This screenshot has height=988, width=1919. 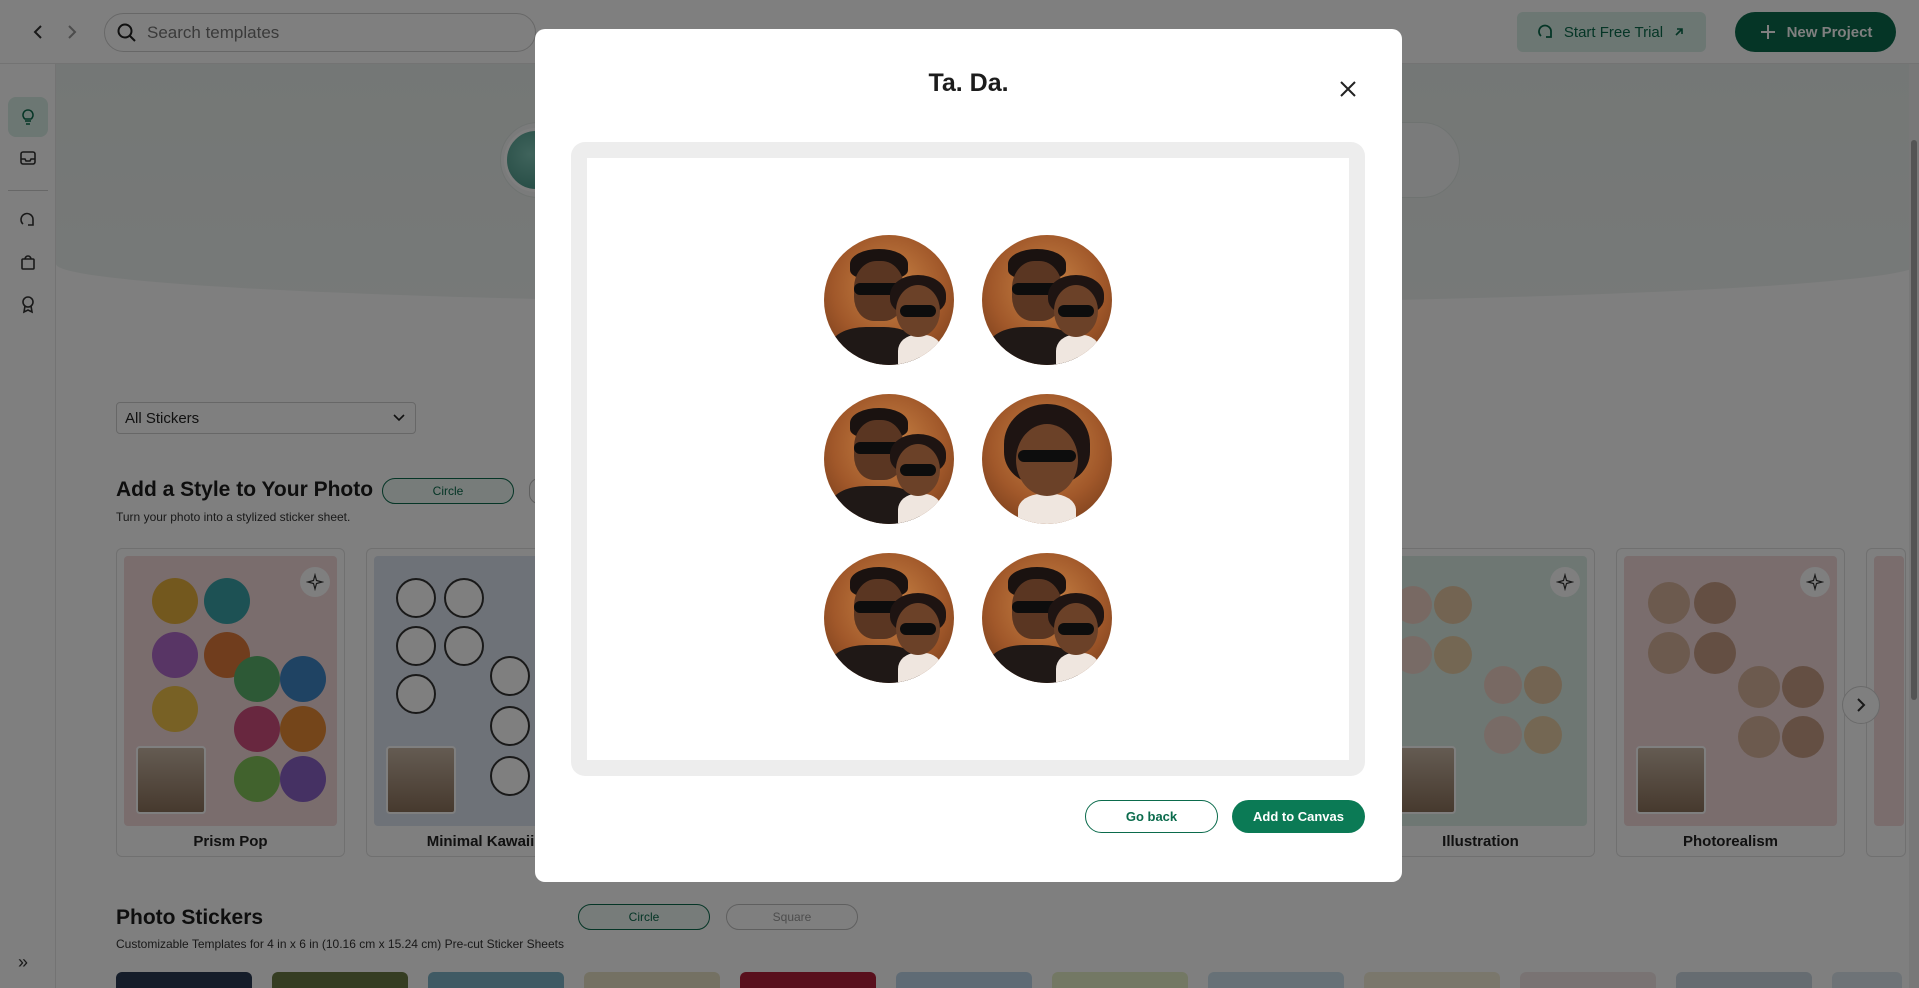 I want to click on add-to-canvas-button: Add to Canvas, so click(x=1298, y=816).